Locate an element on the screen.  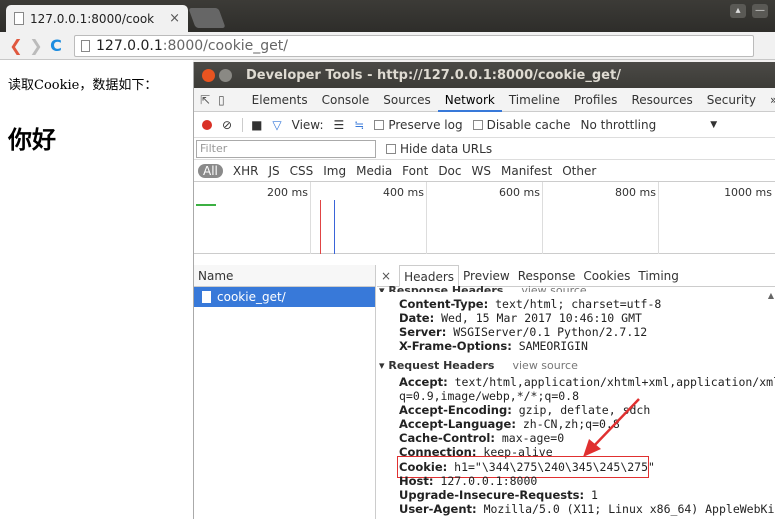
type-all: All is located at coordinates (210, 170).